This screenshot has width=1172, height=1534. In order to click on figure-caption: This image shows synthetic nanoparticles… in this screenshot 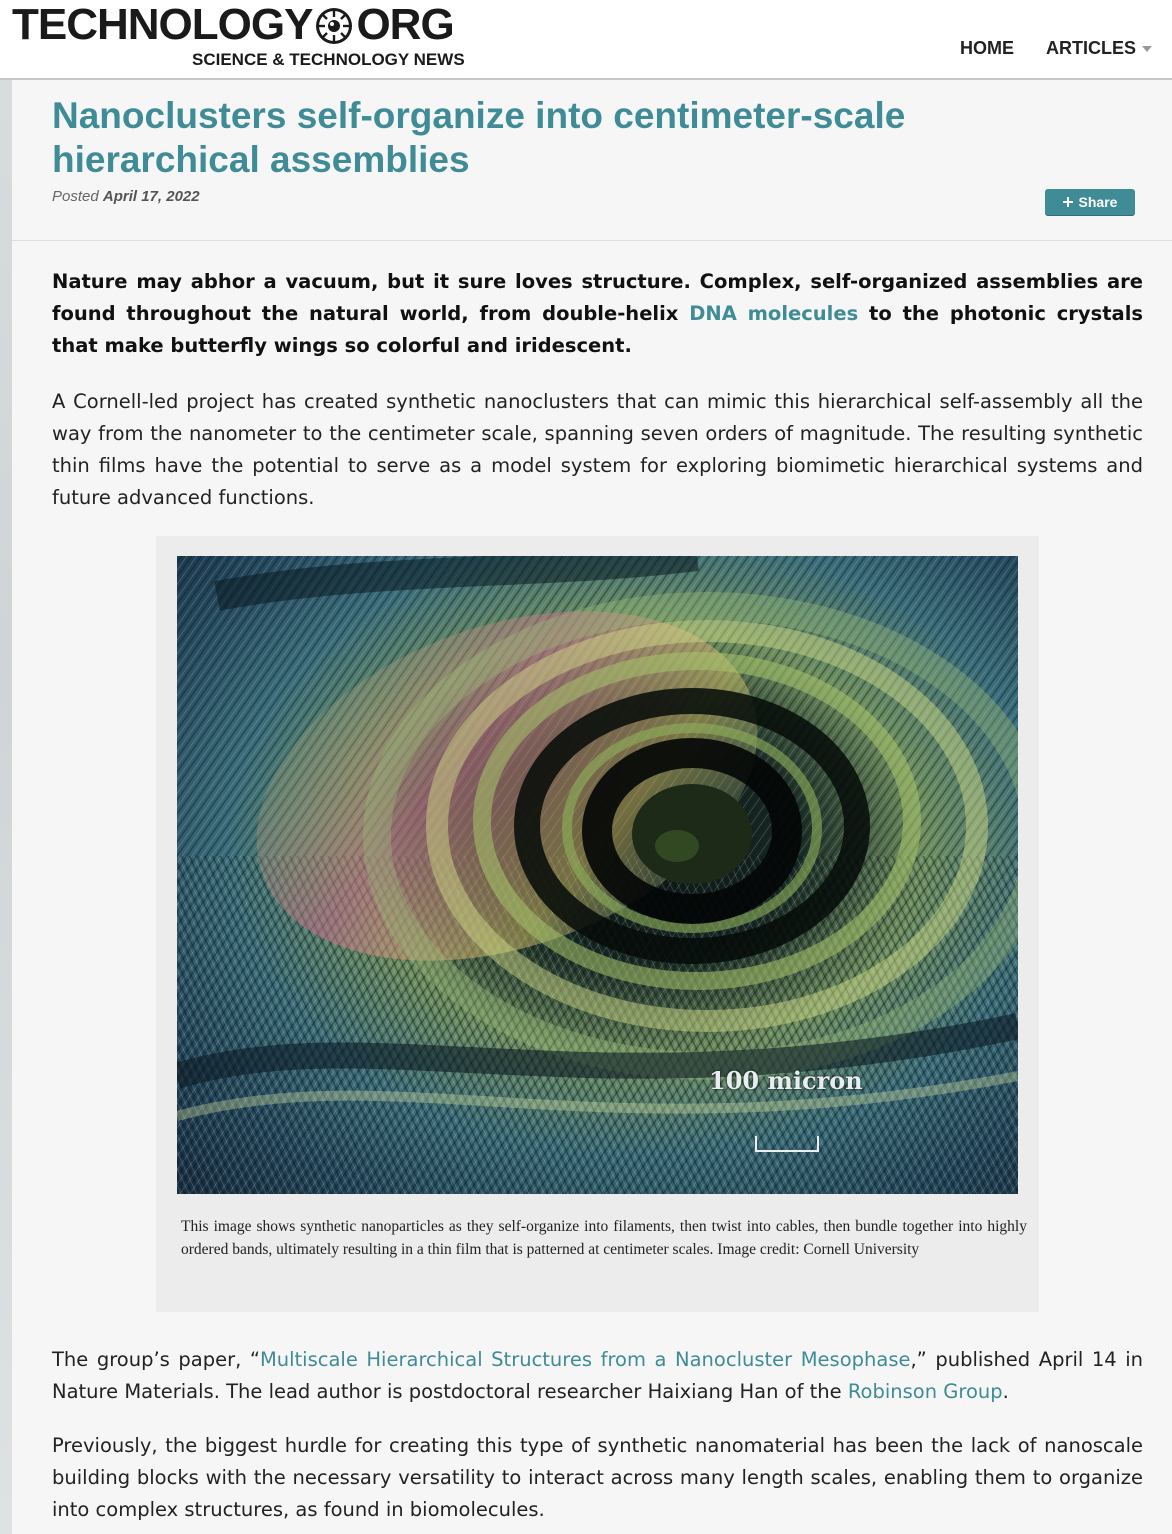, I will do `click(604, 1238)`.